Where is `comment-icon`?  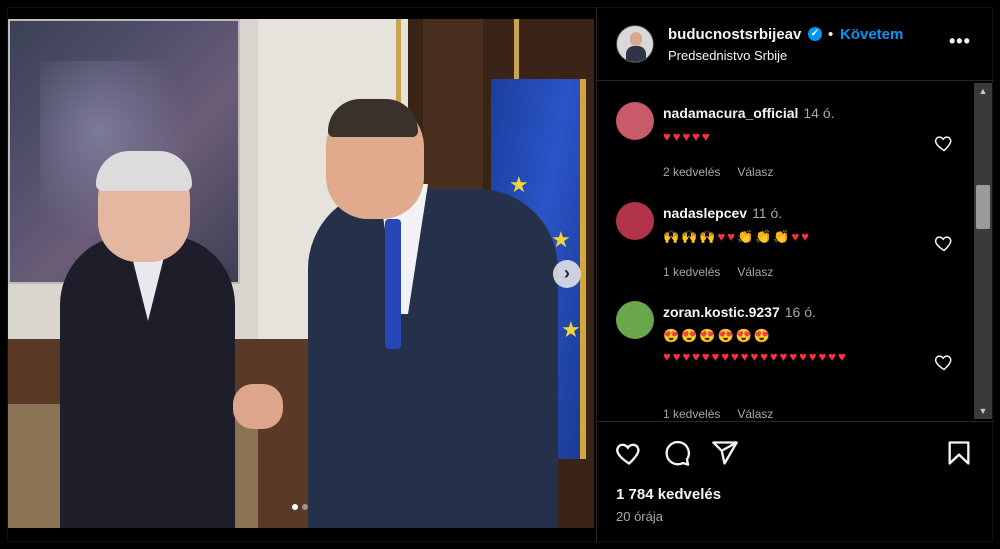
comment-icon is located at coordinates (677, 453).